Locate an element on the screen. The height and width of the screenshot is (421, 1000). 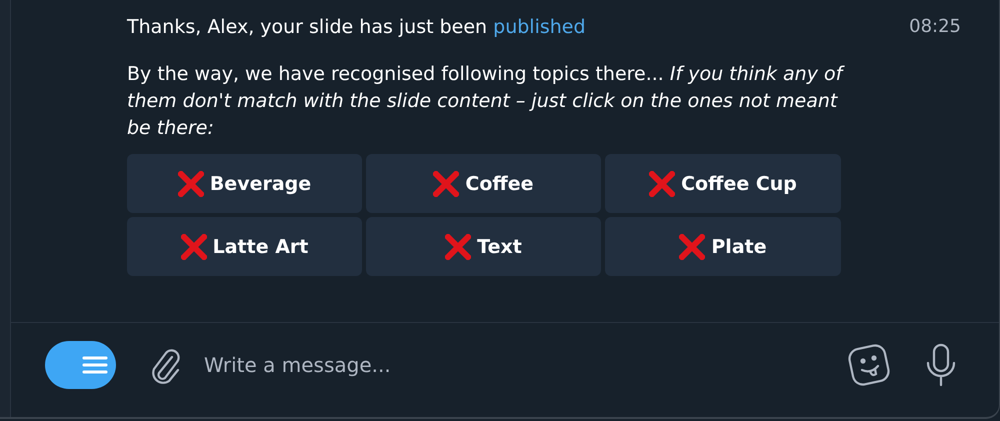
menu-button is located at coordinates (80, 365).